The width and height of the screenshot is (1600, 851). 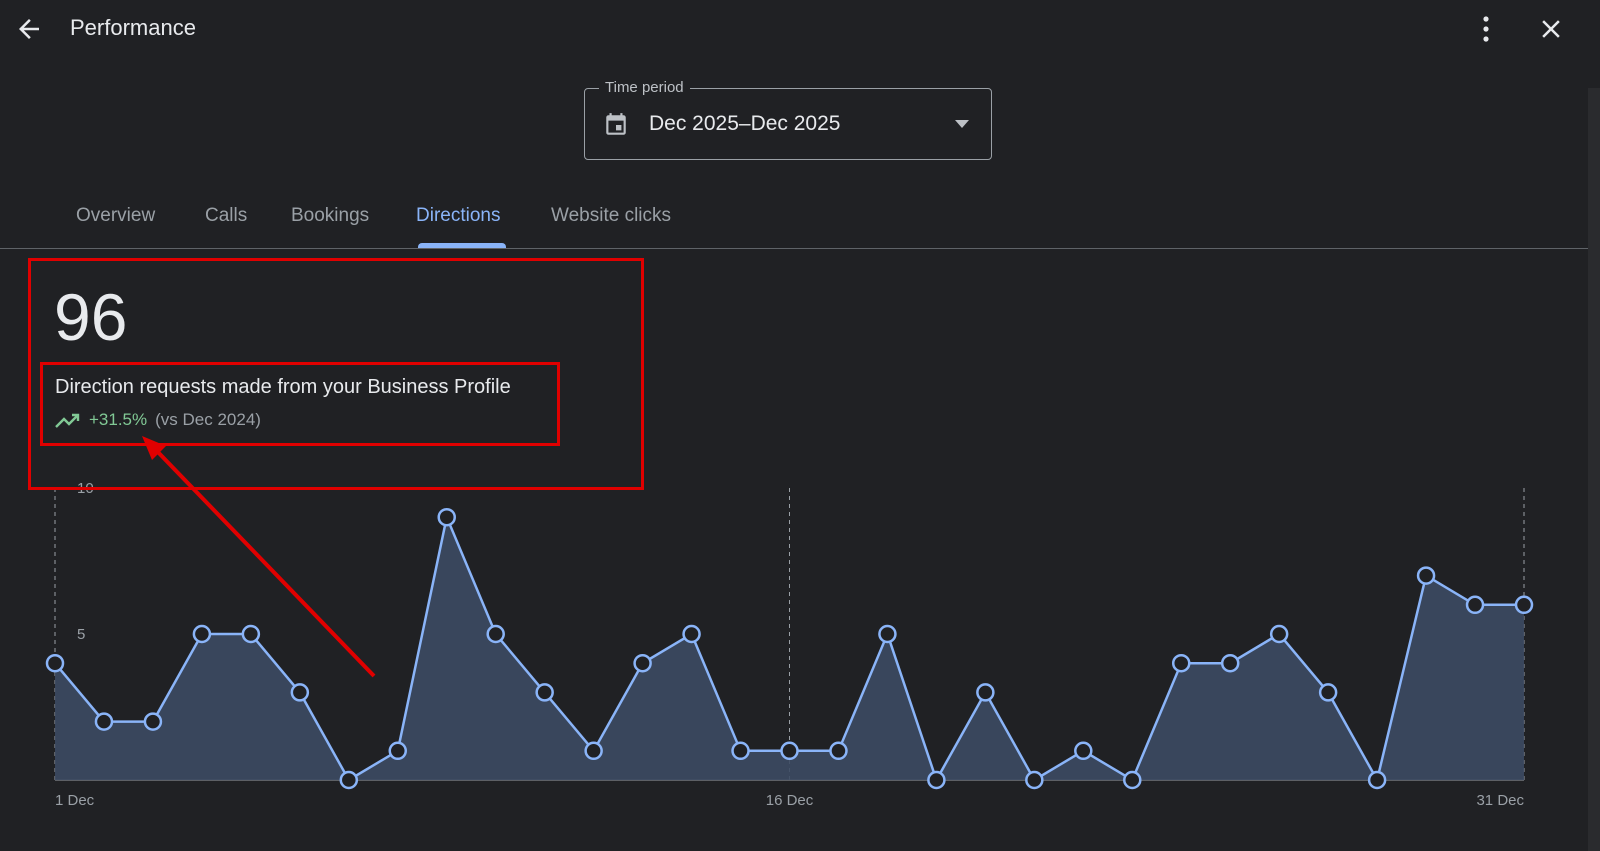 I want to click on x-tick-label: 31 Dec, so click(x=1500, y=800).